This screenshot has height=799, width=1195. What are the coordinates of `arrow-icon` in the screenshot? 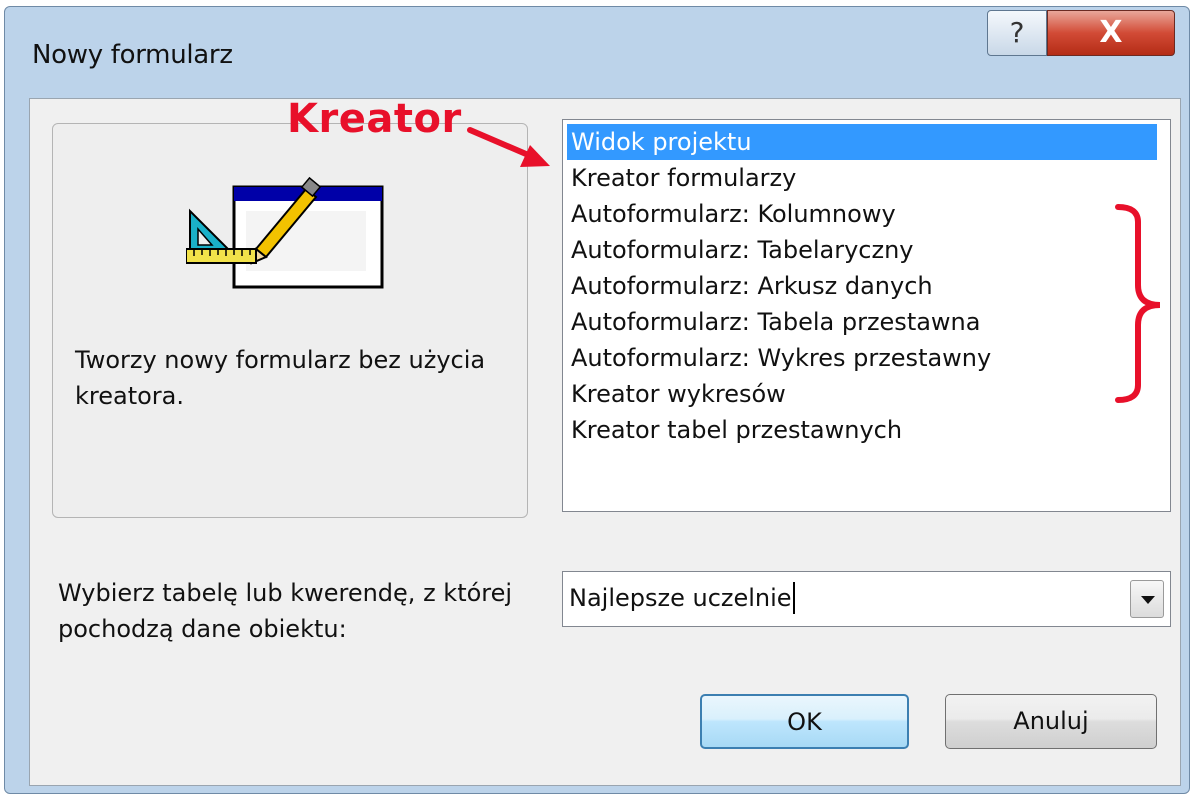 It's located at (508, 147).